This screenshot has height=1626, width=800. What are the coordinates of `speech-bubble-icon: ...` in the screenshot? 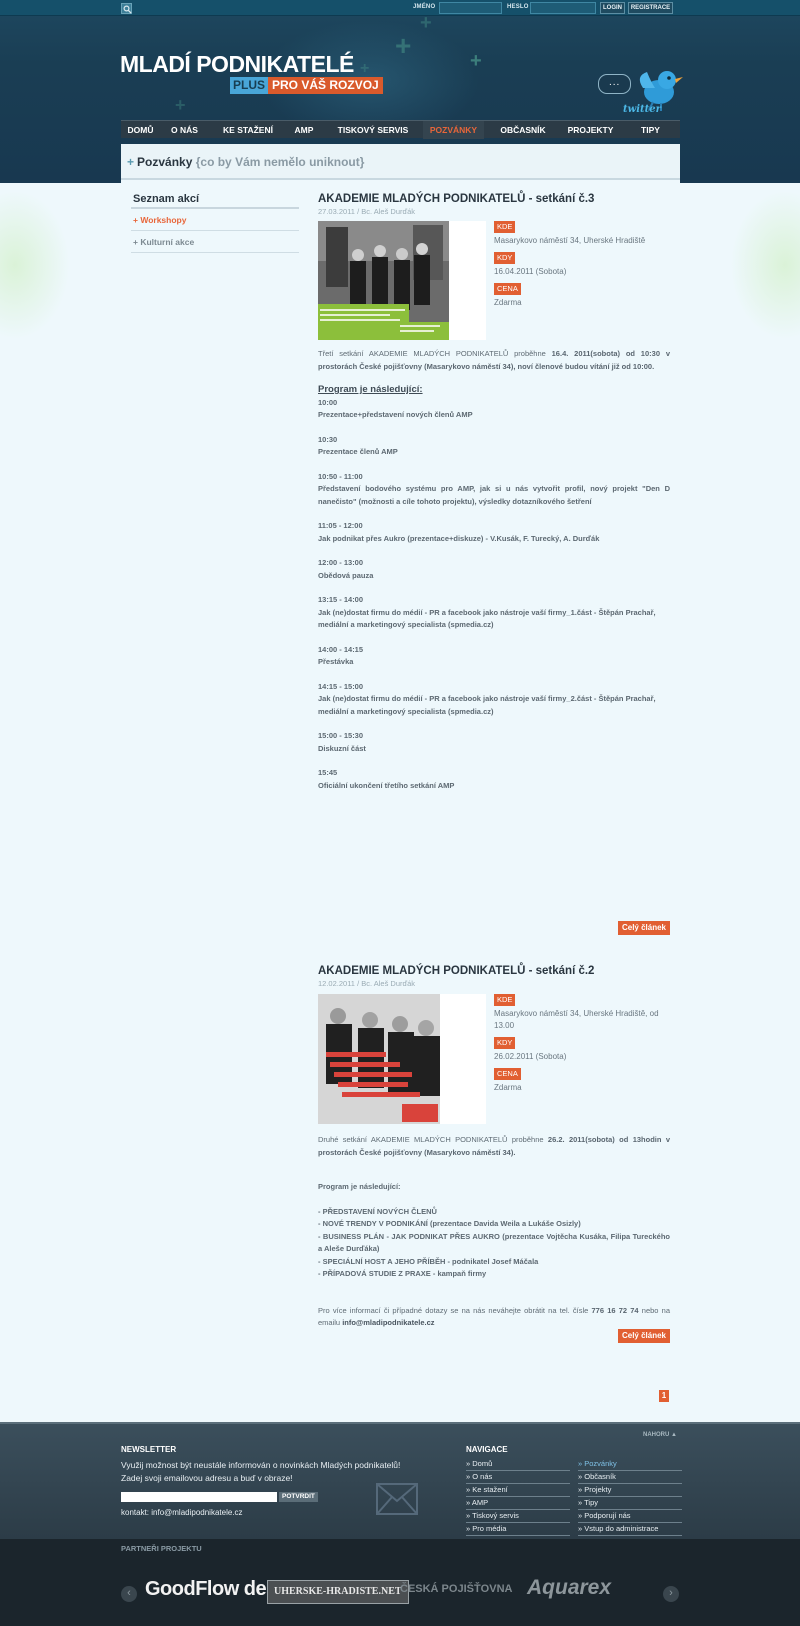 It's located at (614, 84).